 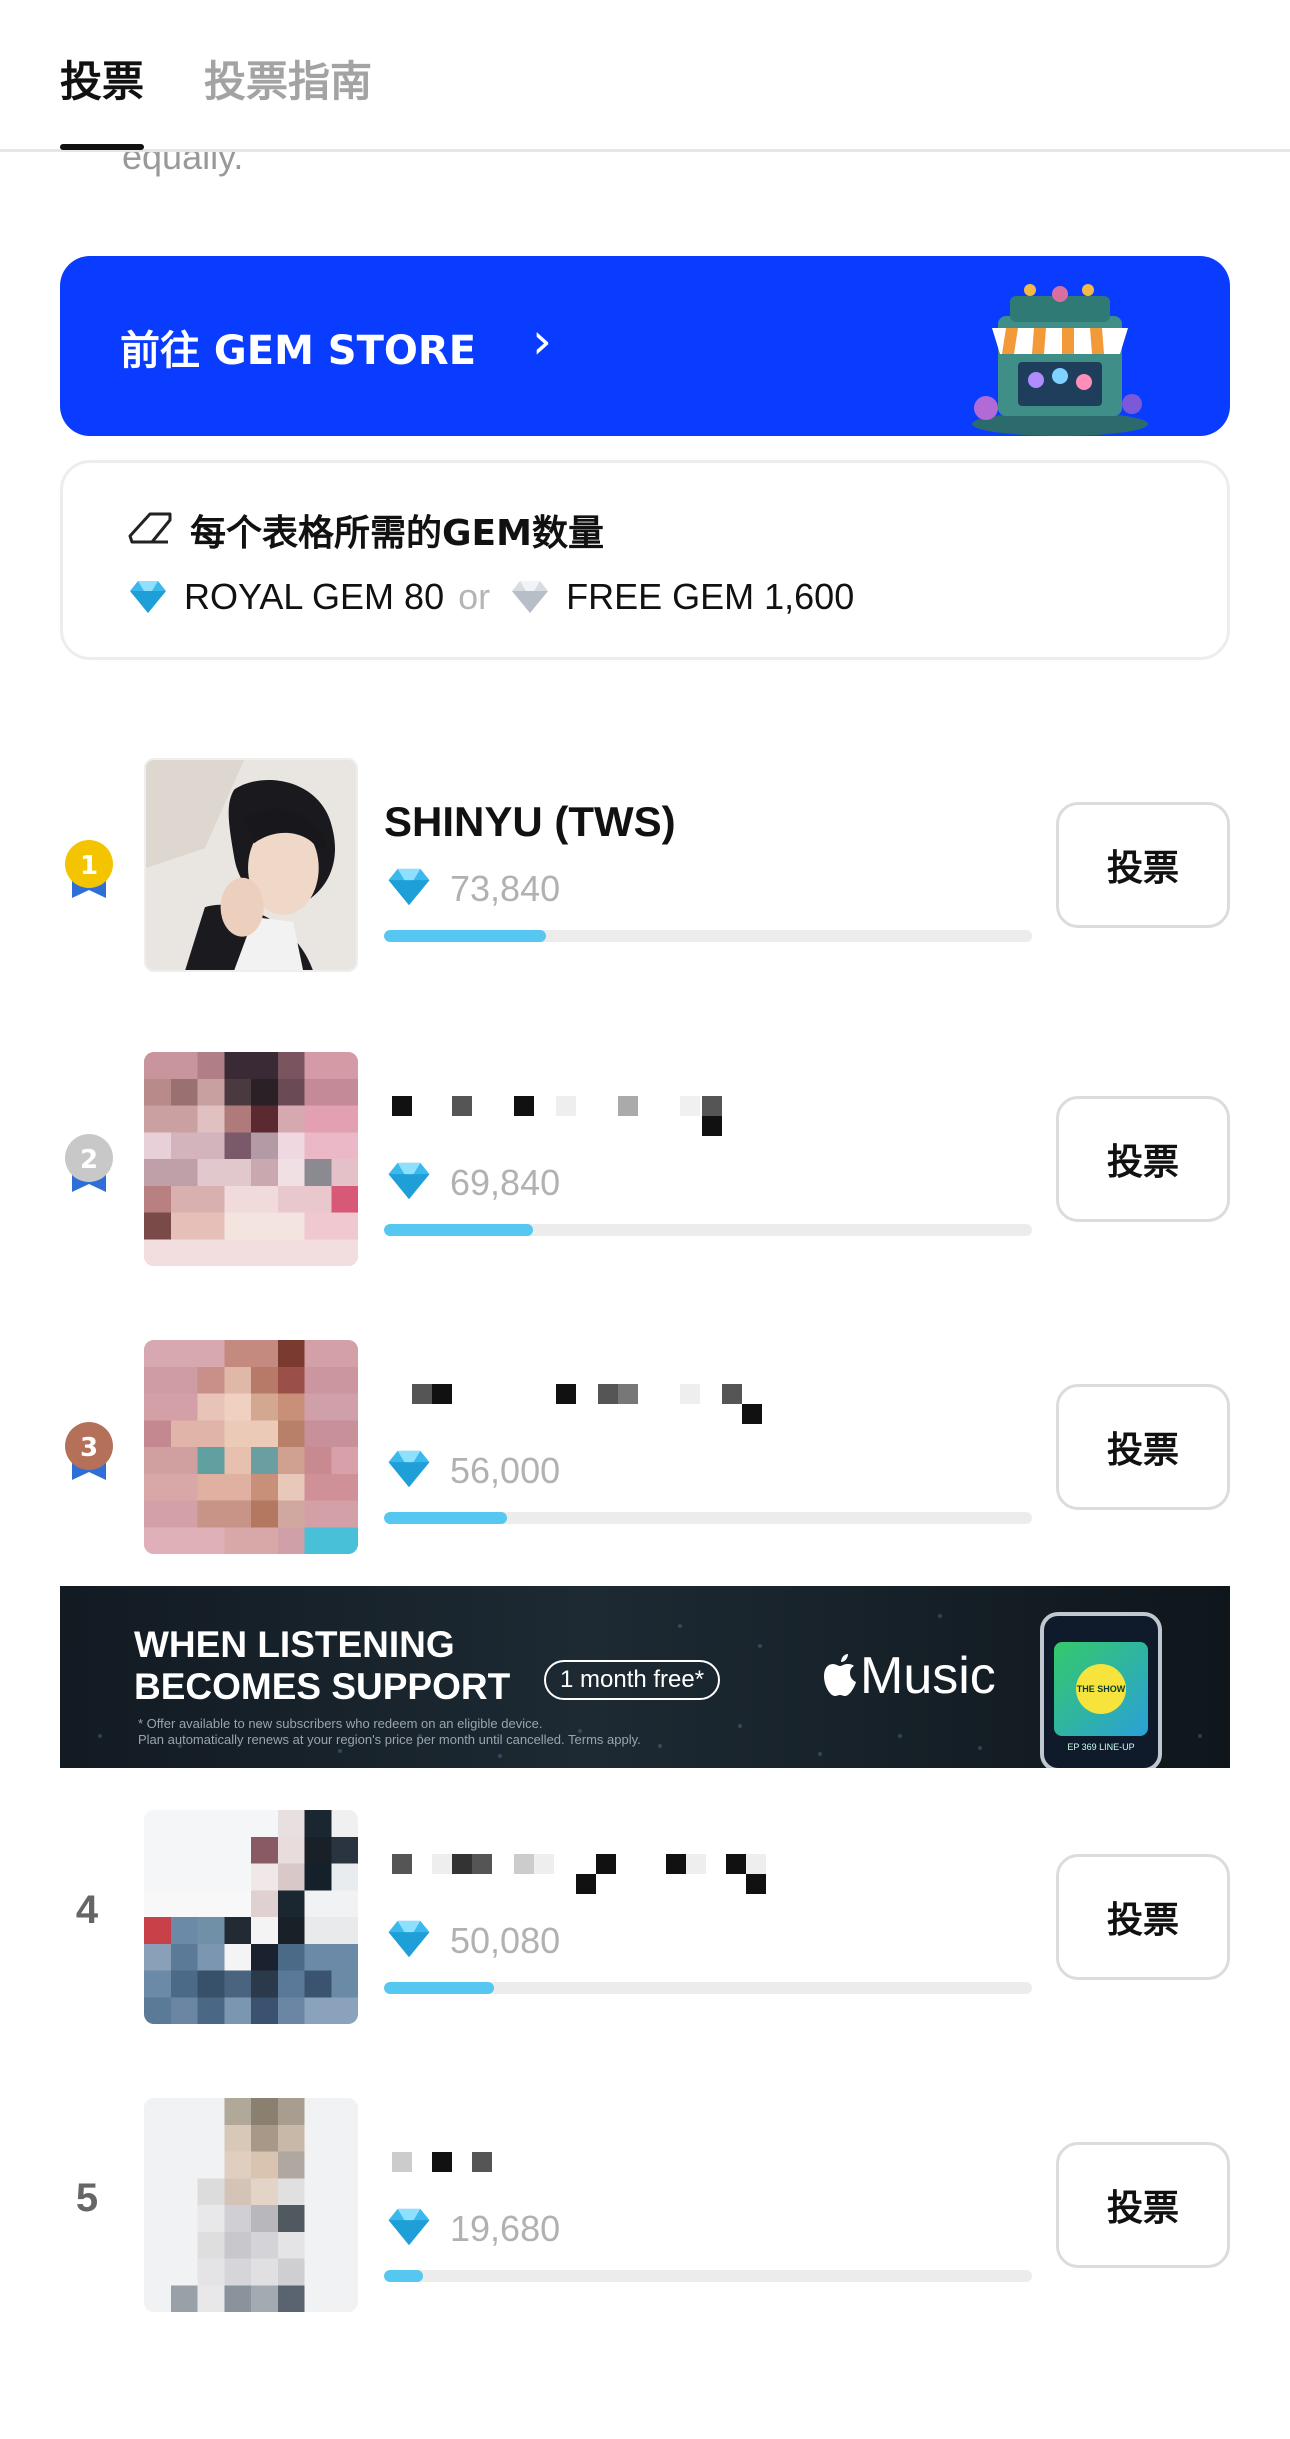 What do you see at coordinates (505, 2228) in the screenshot?
I see `vote-count: 19,680` at bounding box center [505, 2228].